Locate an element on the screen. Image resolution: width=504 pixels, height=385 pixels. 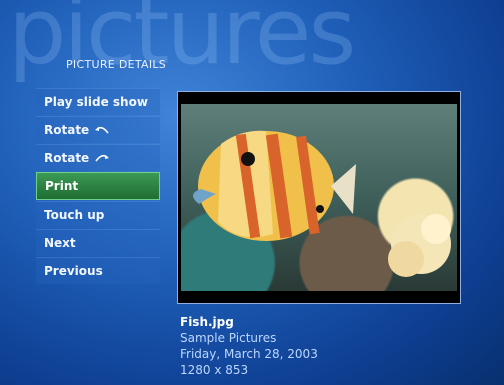
menu-item-label: Previous is located at coordinates (73, 271).